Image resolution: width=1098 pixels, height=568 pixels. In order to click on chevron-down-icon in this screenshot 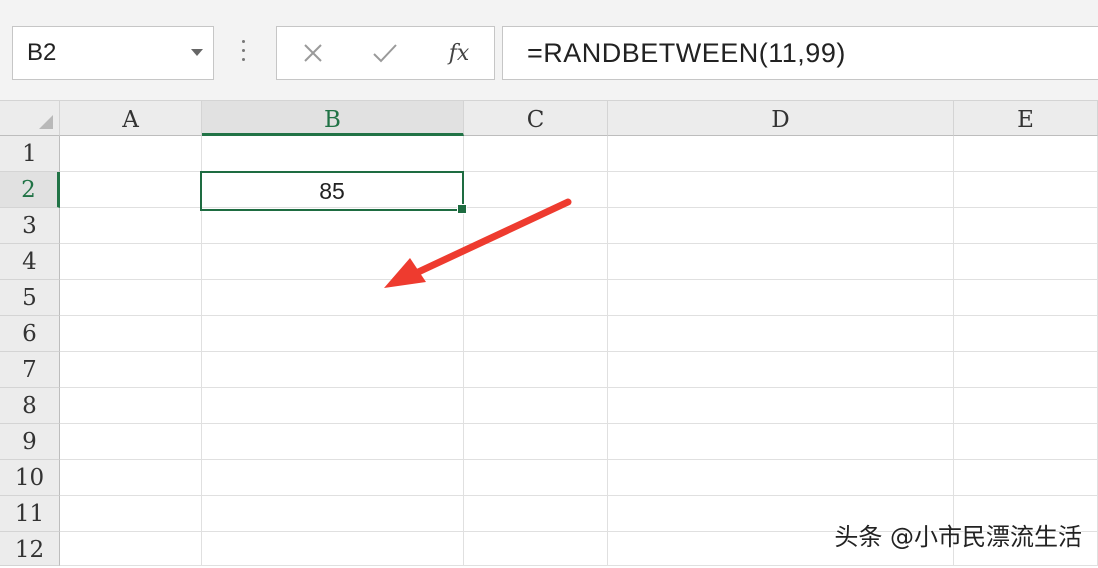, I will do `click(197, 52)`.